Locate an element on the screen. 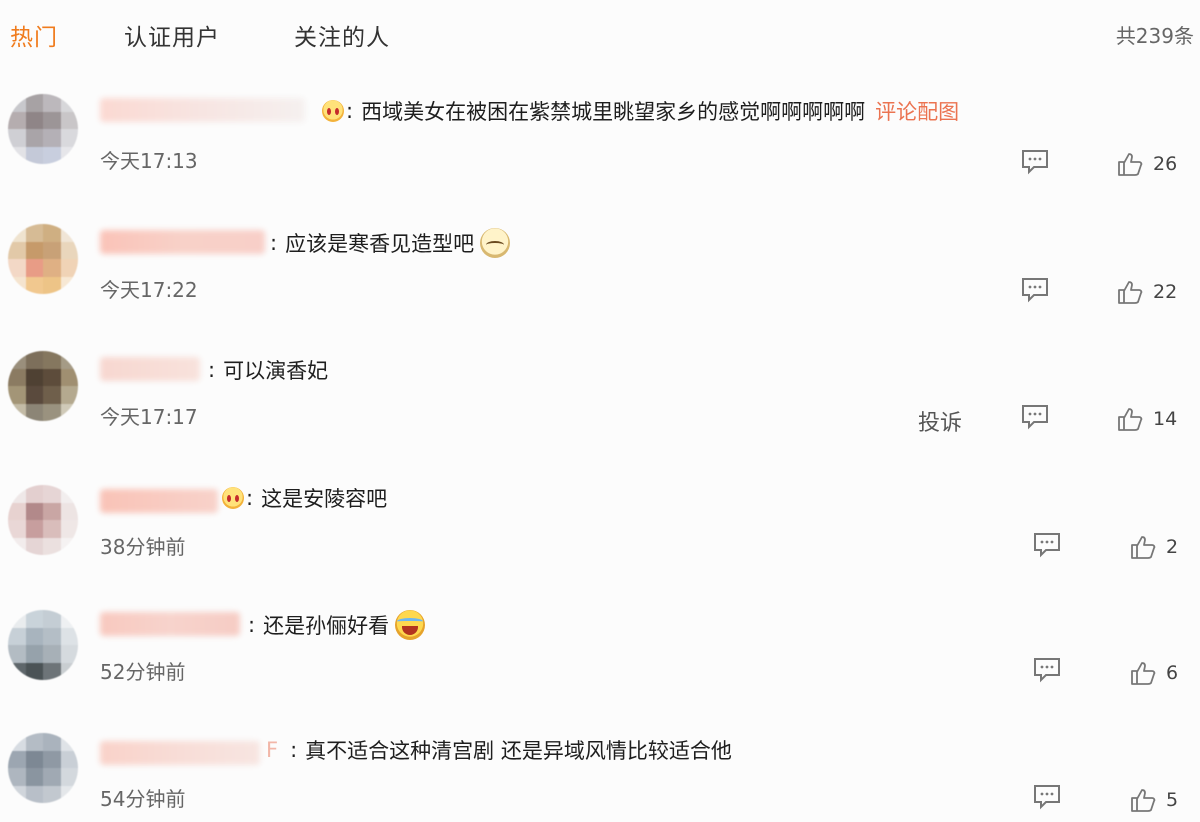 The width and height of the screenshot is (1200, 822). username-tail: F is located at coordinates (272, 750).